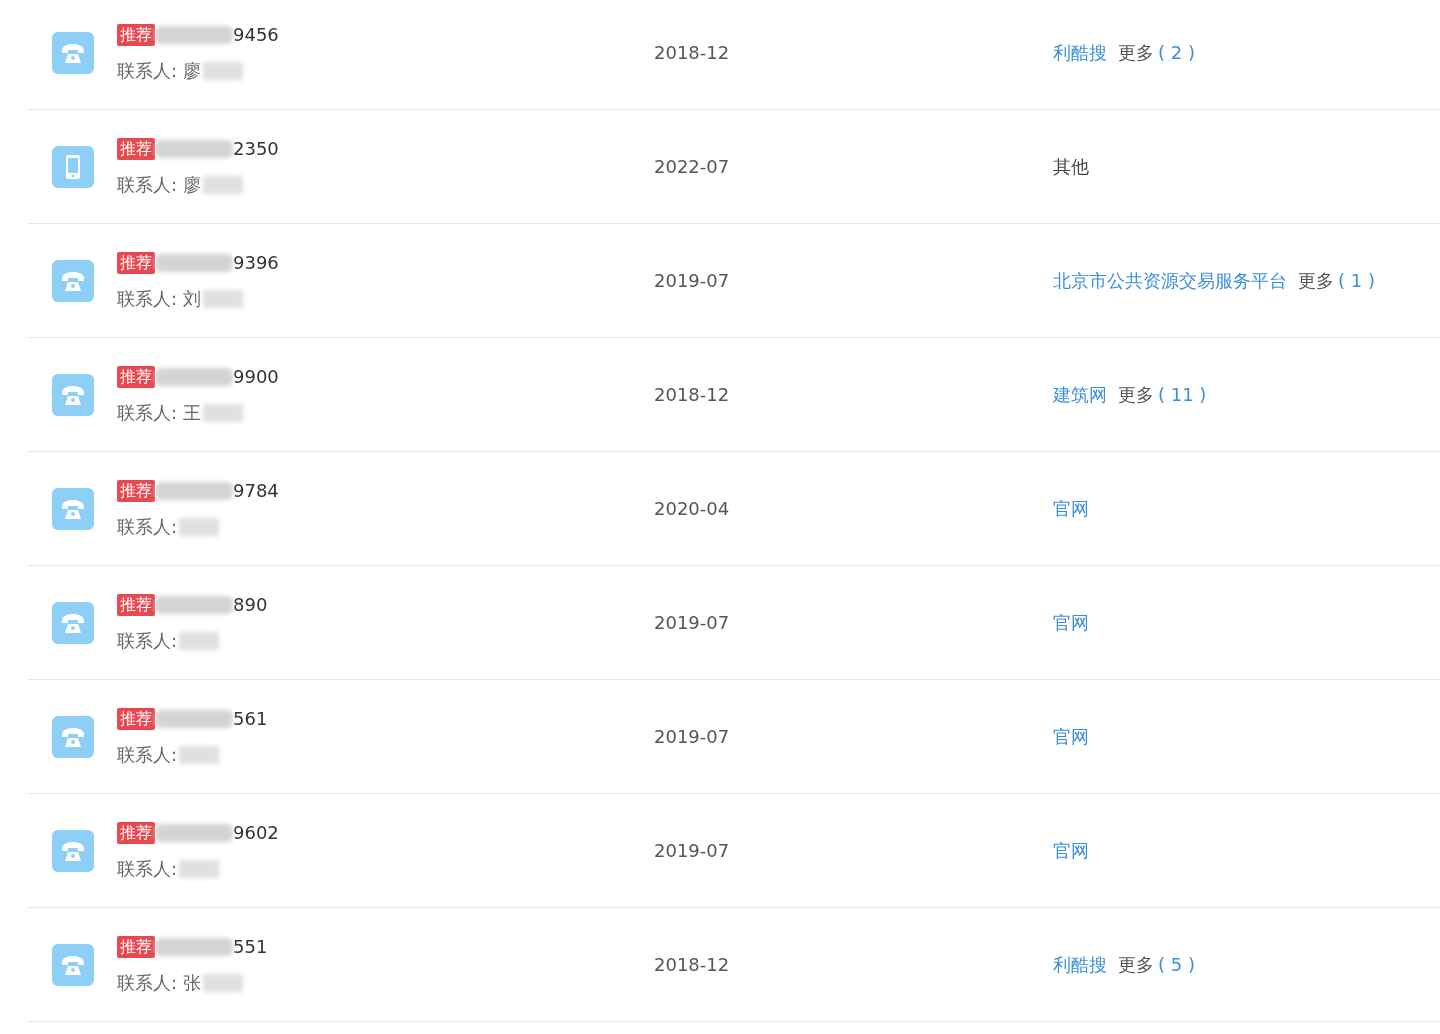 Image resolution: width=1440 pixels, height=1034 pixels. What do you see at coordinates (250, 718) in the screenshot?
I see `phone-number: 561` at bounding box center [250, 718].